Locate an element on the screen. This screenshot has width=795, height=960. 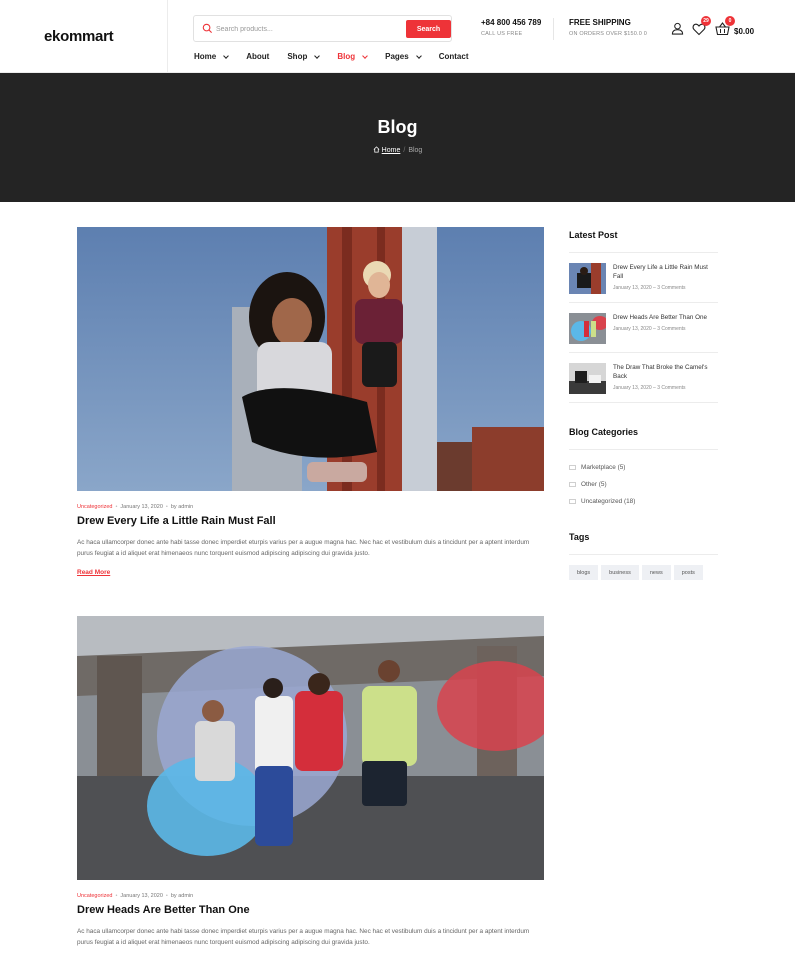
logo-area: ekommart is located at coordinates (84, 36).